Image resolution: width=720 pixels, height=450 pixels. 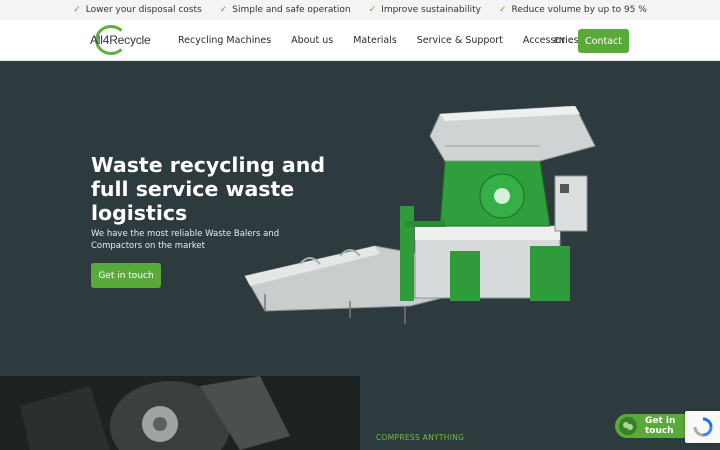 What do you see at coordinates (312, 40) in the screenshot?
I see `nav-about-us: About us` at bounding box center [312, 40].